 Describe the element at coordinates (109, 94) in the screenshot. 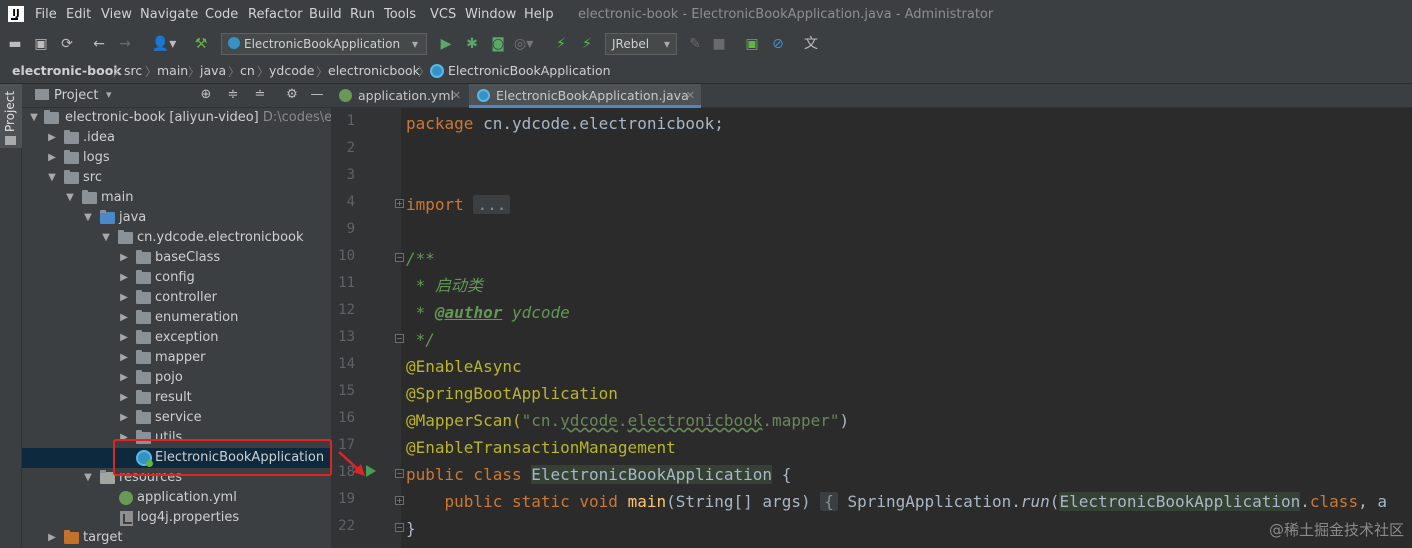

I see `chevron-down-icon: ▾` at that location.